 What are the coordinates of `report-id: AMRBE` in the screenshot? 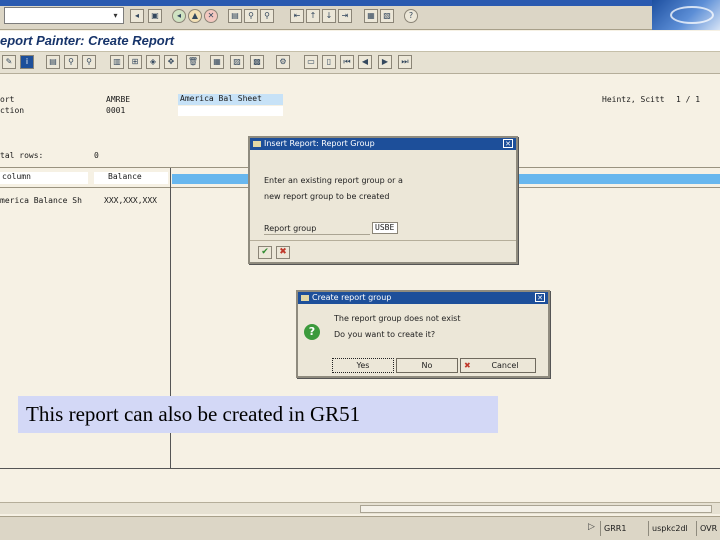 It's located at (118, 99).